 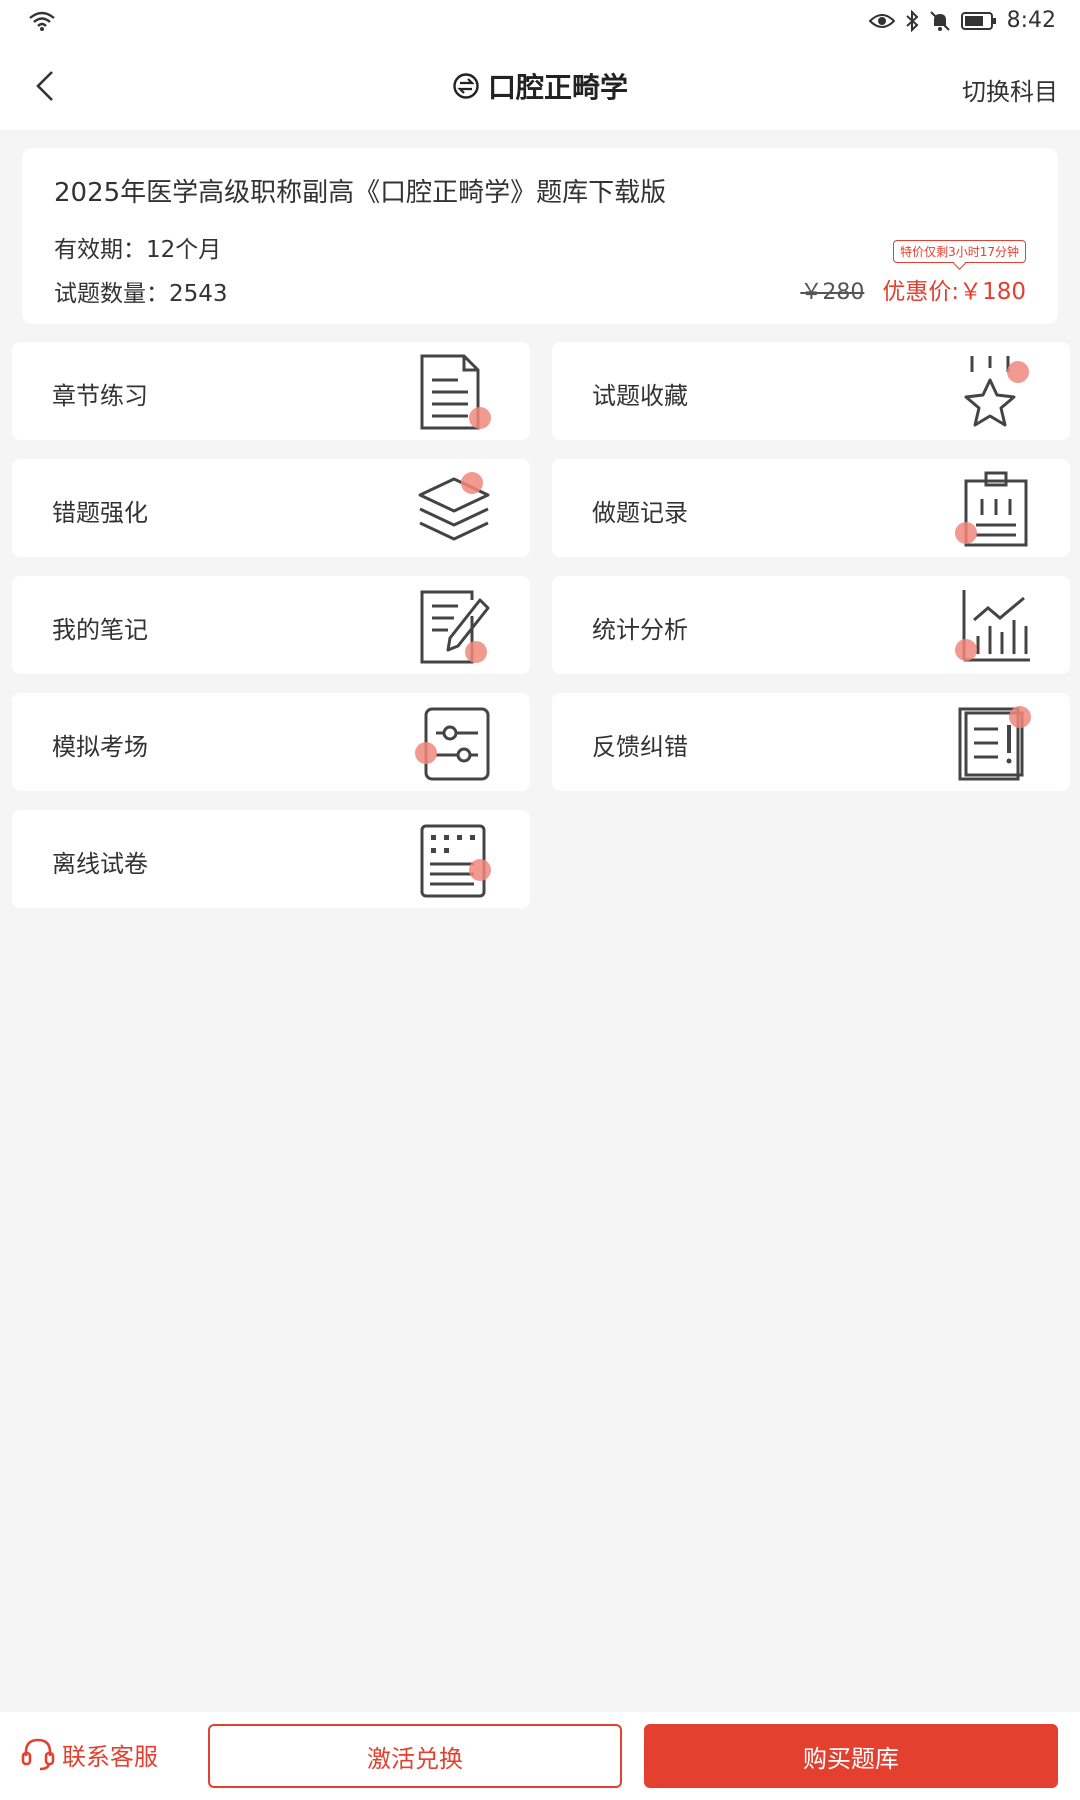 I want to click on tile-my-notes: 我的笔记, so click(x=271, y=625).